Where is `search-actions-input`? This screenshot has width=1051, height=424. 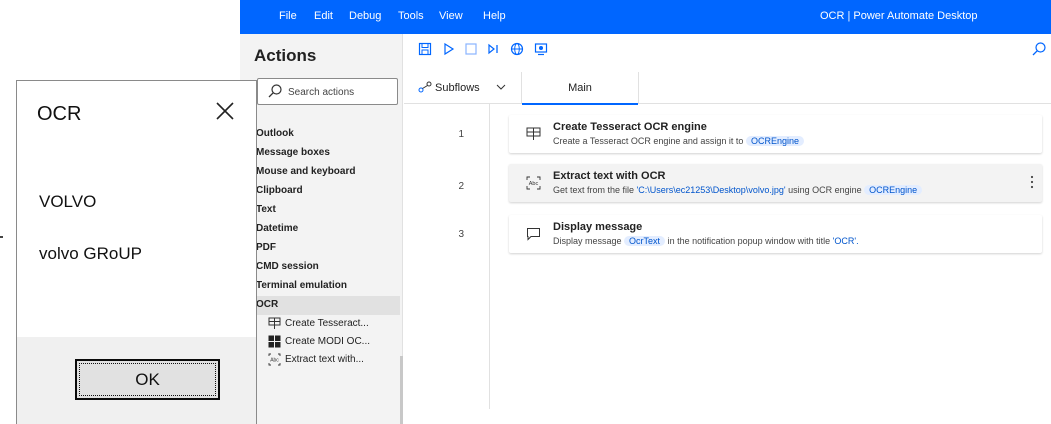
search-actions-input is located at coordinates (340, 92).